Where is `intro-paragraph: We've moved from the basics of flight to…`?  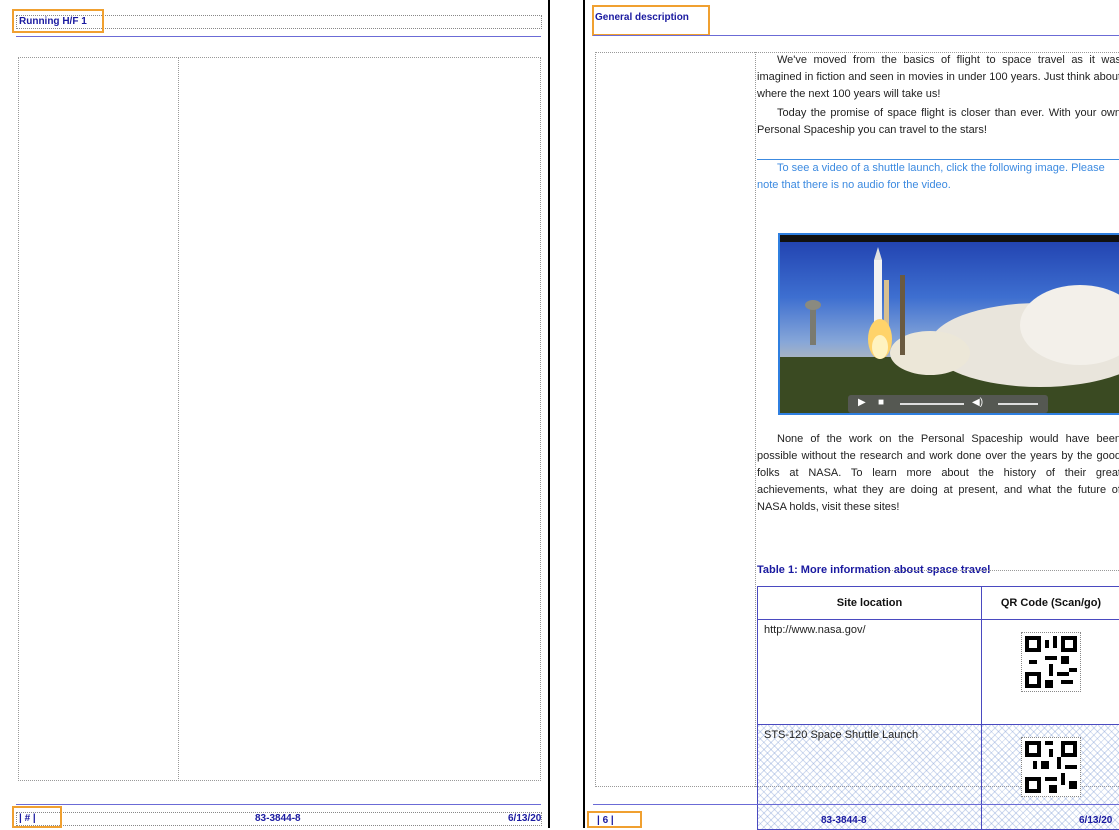 intro-paragraph: We've moved from the basics of flight to… is located at coordinates (938, 77).